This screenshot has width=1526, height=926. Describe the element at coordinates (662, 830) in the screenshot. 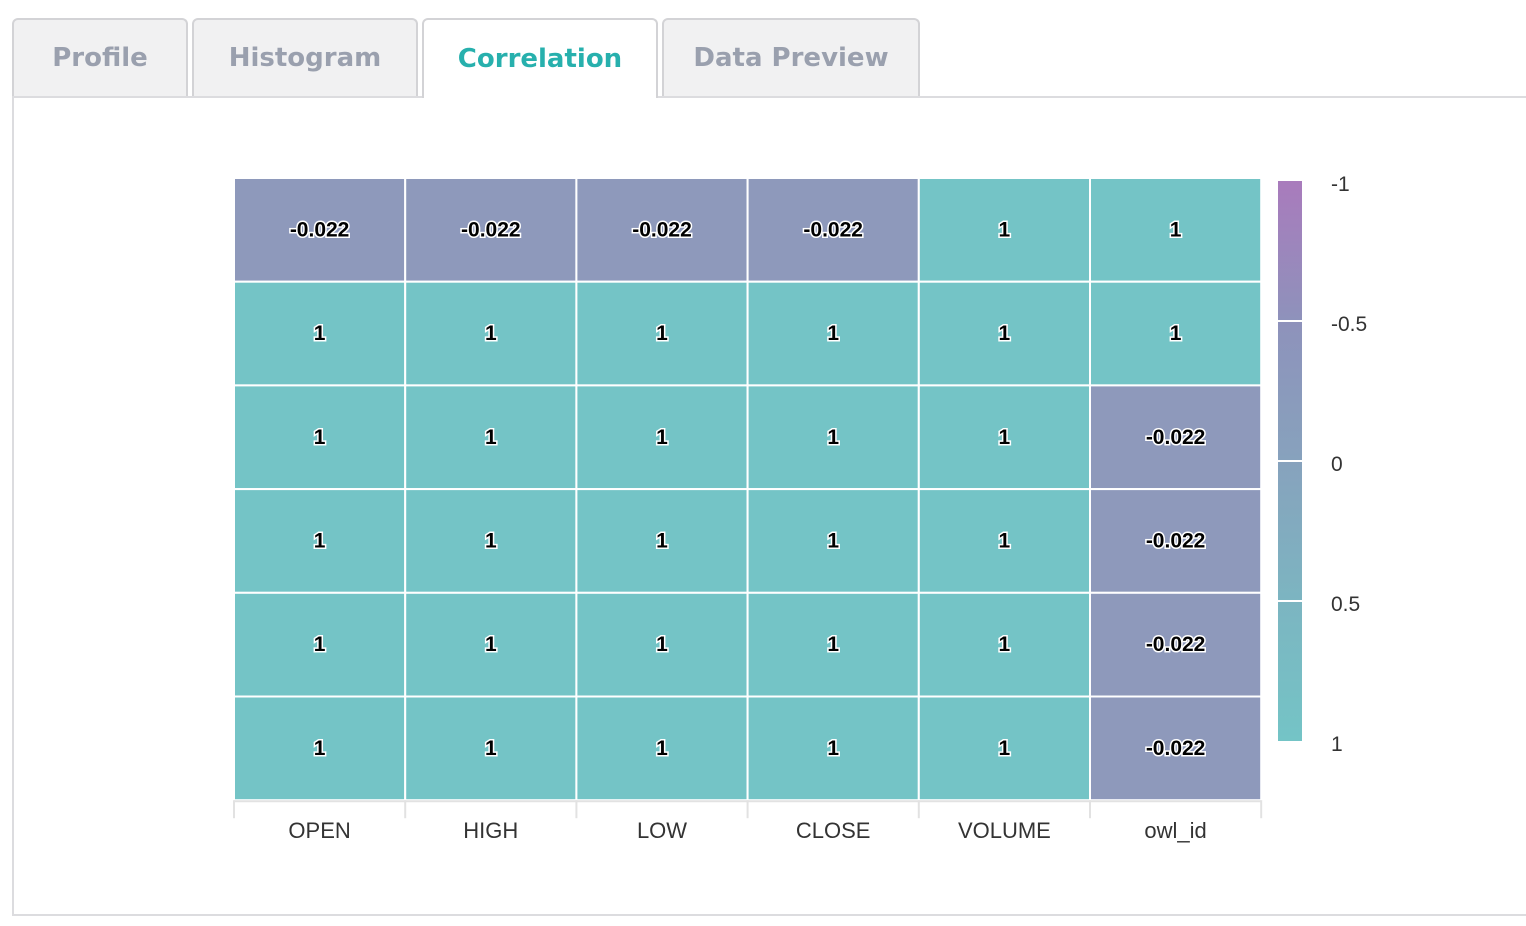

I see `x-tick-label: LOW` at that location.